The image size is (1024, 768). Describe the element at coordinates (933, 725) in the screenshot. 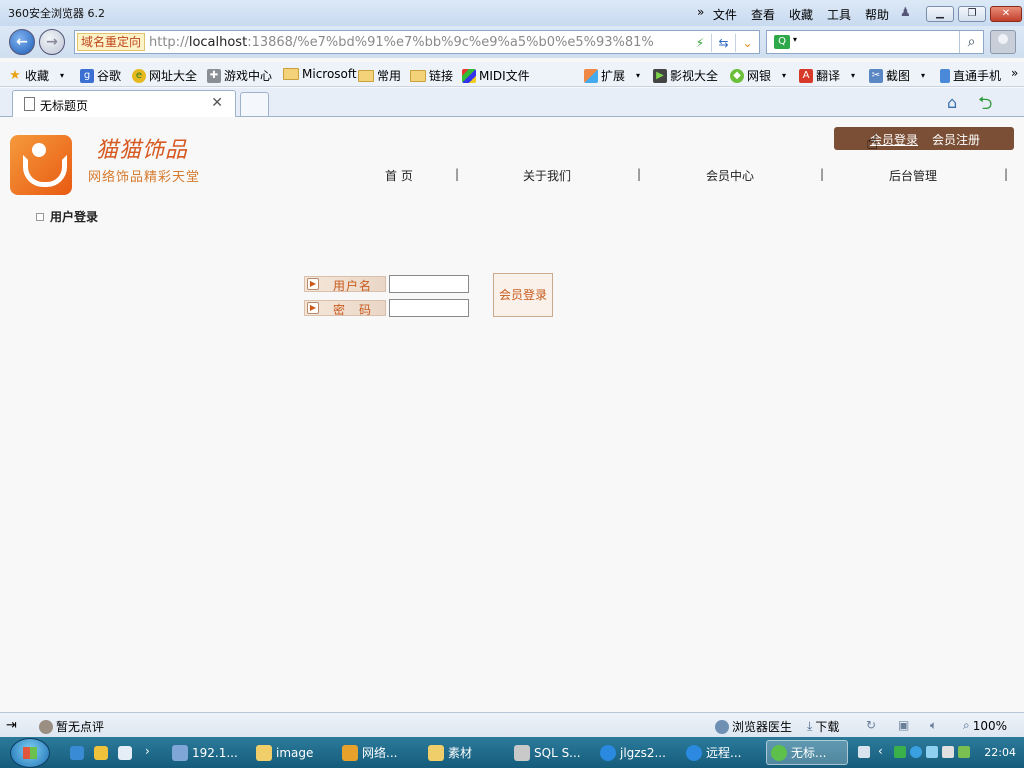

I see `volume-icon: 🔈︎` at that location.